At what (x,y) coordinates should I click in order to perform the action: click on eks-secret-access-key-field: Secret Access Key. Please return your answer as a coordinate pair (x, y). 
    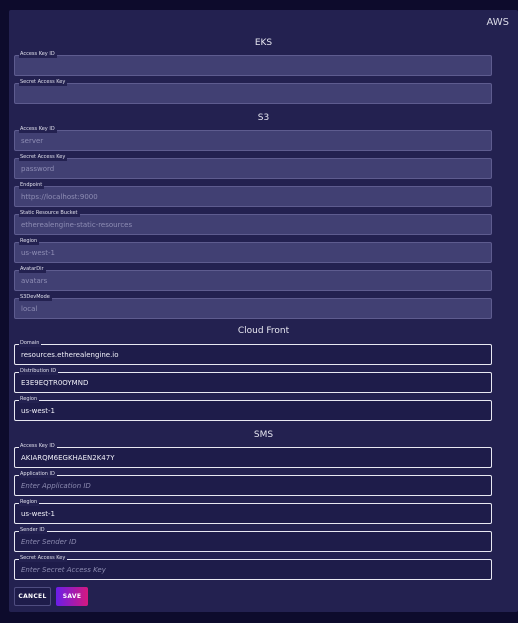
    Looking at the image, I should click on (253, 91).